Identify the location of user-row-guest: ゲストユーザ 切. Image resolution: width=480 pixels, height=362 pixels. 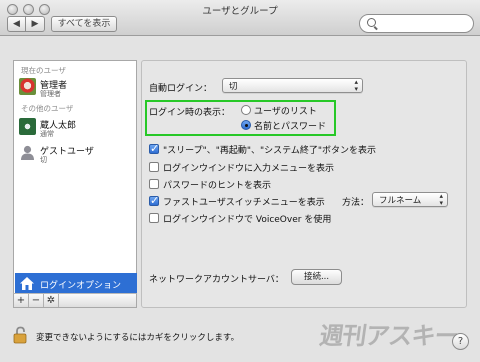
(75, 153).